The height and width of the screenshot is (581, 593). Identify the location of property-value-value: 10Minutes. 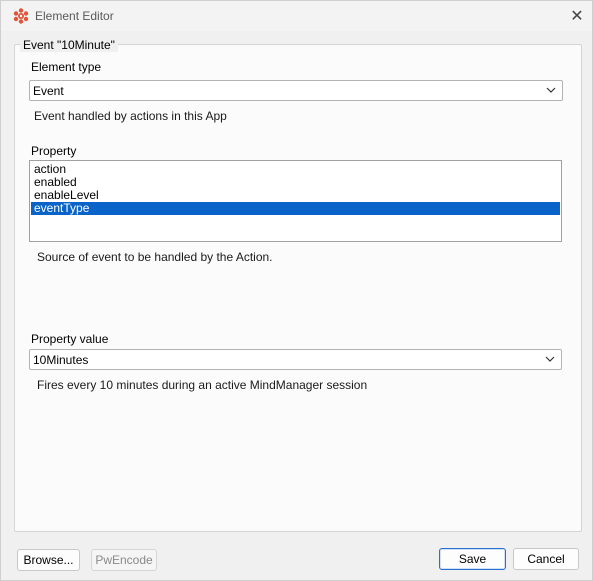
(61, 359).